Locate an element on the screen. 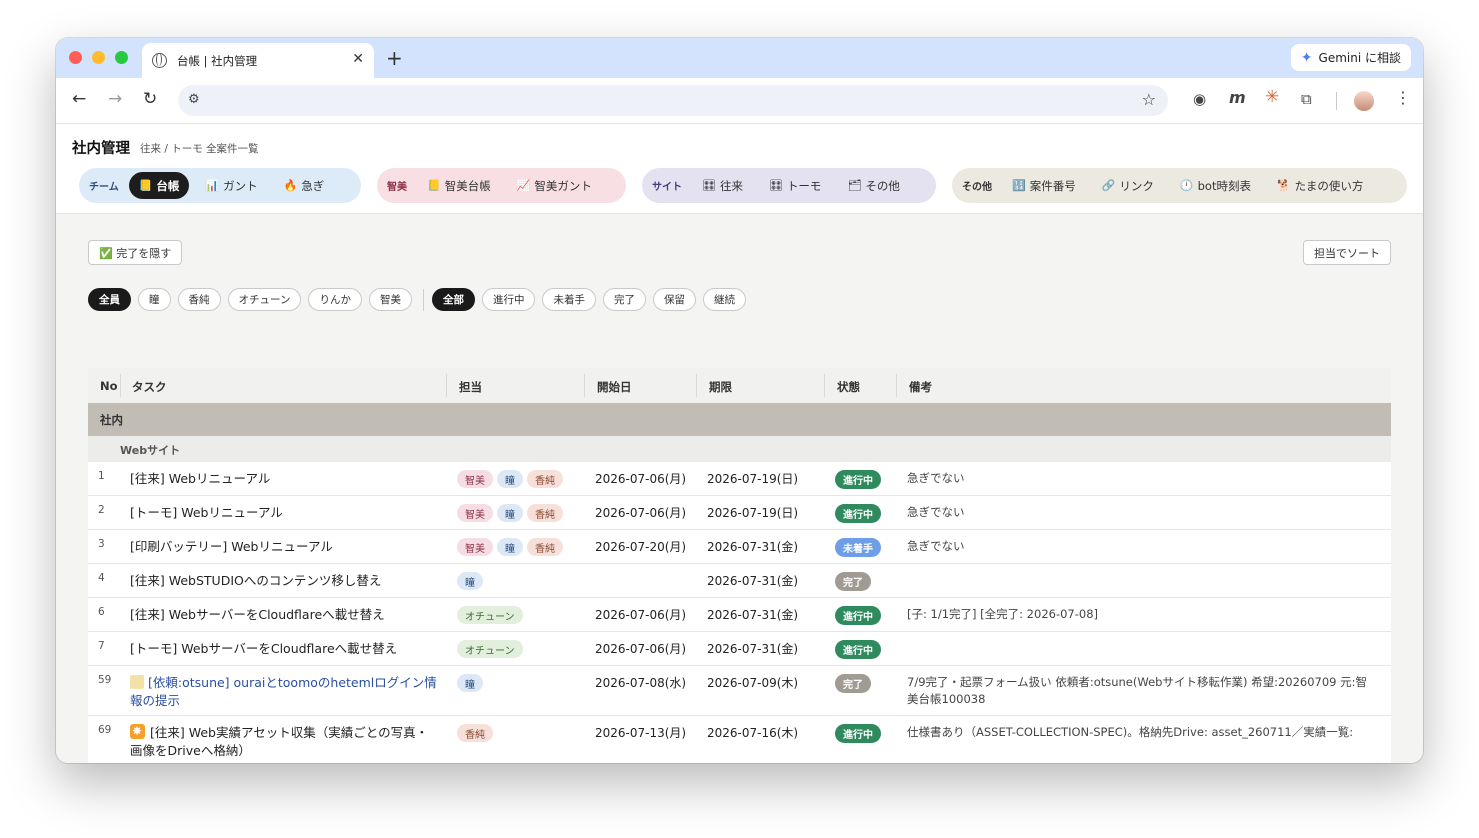 This screenshot has width=1479, height=838. task-text: [往来] Web実績アセット収集（実績ごとの写真・画像をDriveへ格納） is located at coordinates (279, 741).